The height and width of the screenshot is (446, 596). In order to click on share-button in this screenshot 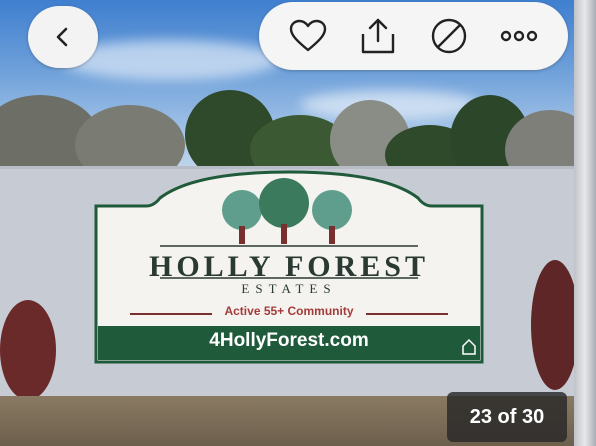, I will do `click(378, 36)`.